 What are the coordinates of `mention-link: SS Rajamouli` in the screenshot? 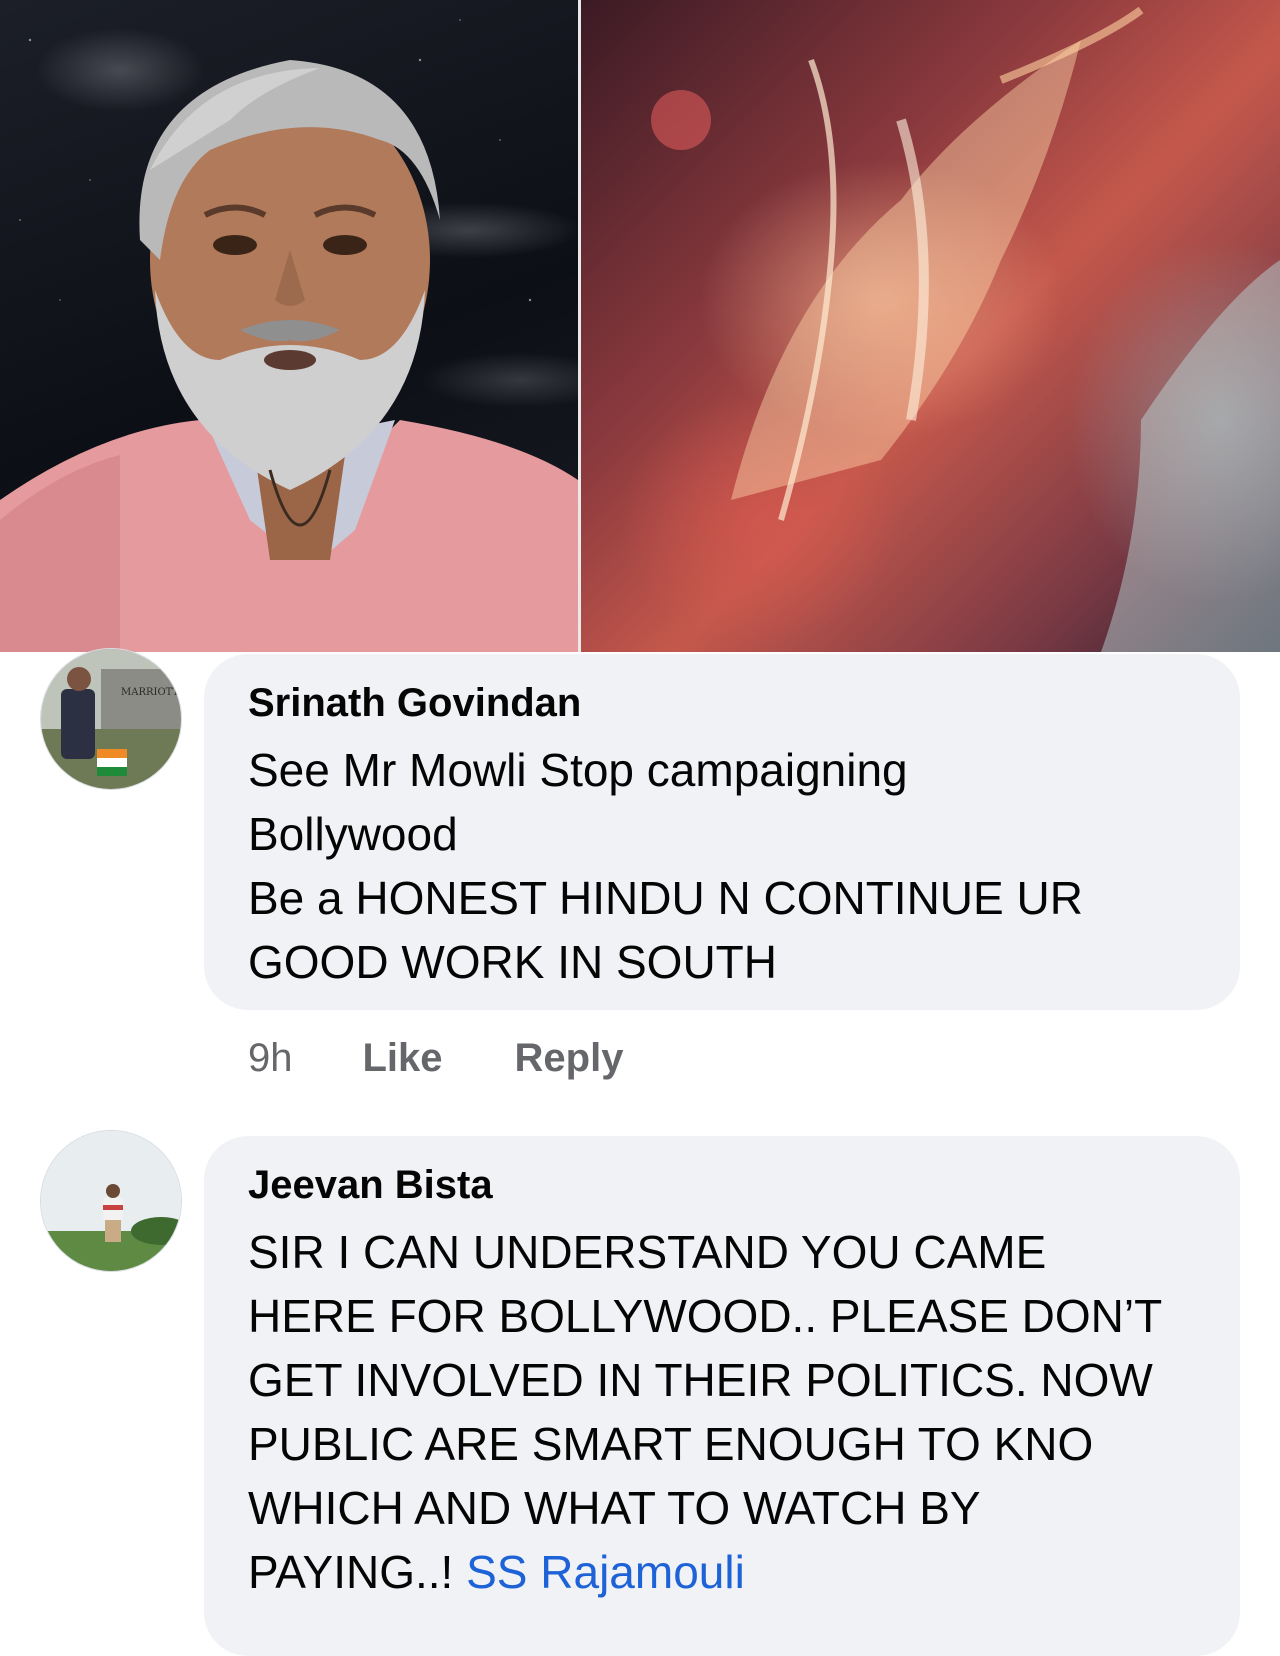 It's located at (605, 1572).